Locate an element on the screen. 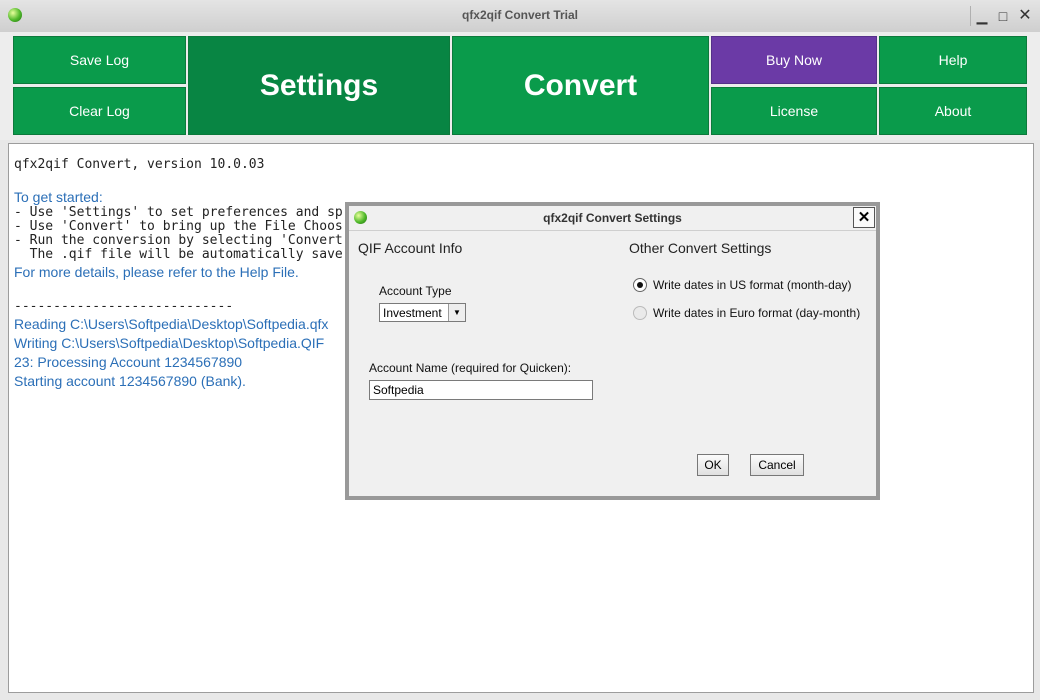 This screenshot has height=700, width=1040. dialog-close-button: ✕ is located at coordinates (864, 217).